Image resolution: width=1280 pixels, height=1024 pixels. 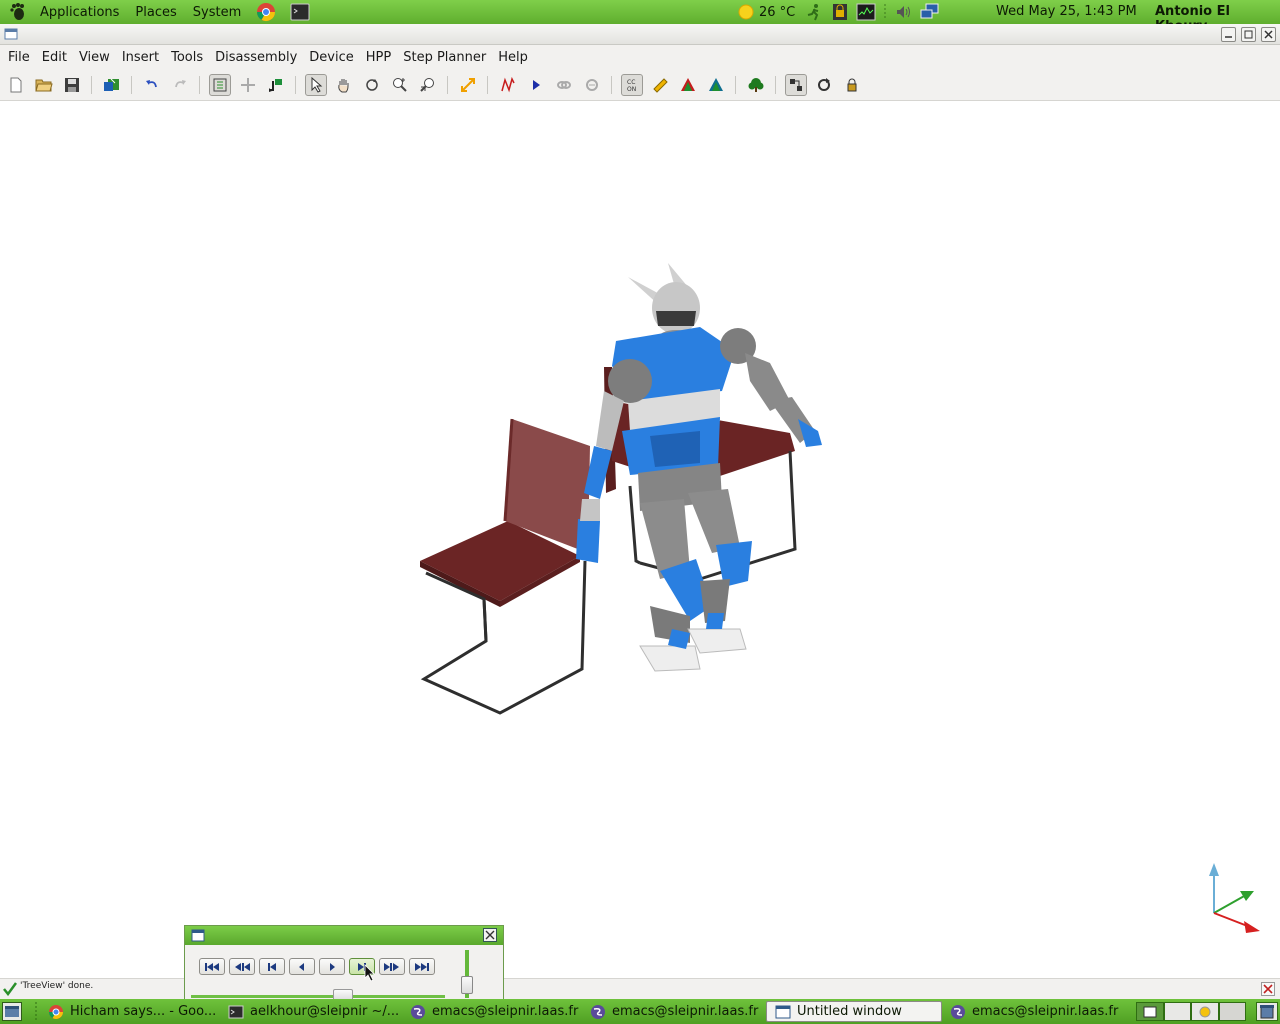 I want to click on collision-button: CC ON, so click(x=632, y=85).